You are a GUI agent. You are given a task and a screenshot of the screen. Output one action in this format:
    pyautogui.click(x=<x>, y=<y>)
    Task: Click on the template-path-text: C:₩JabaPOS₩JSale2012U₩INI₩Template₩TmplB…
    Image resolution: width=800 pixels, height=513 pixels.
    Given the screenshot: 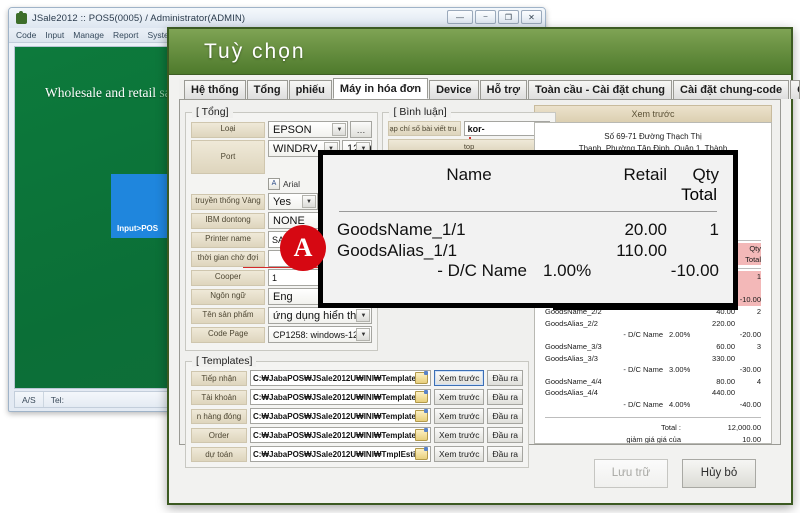 What is the action you would take?
    pyautogui.click(x=334, y=378)
    